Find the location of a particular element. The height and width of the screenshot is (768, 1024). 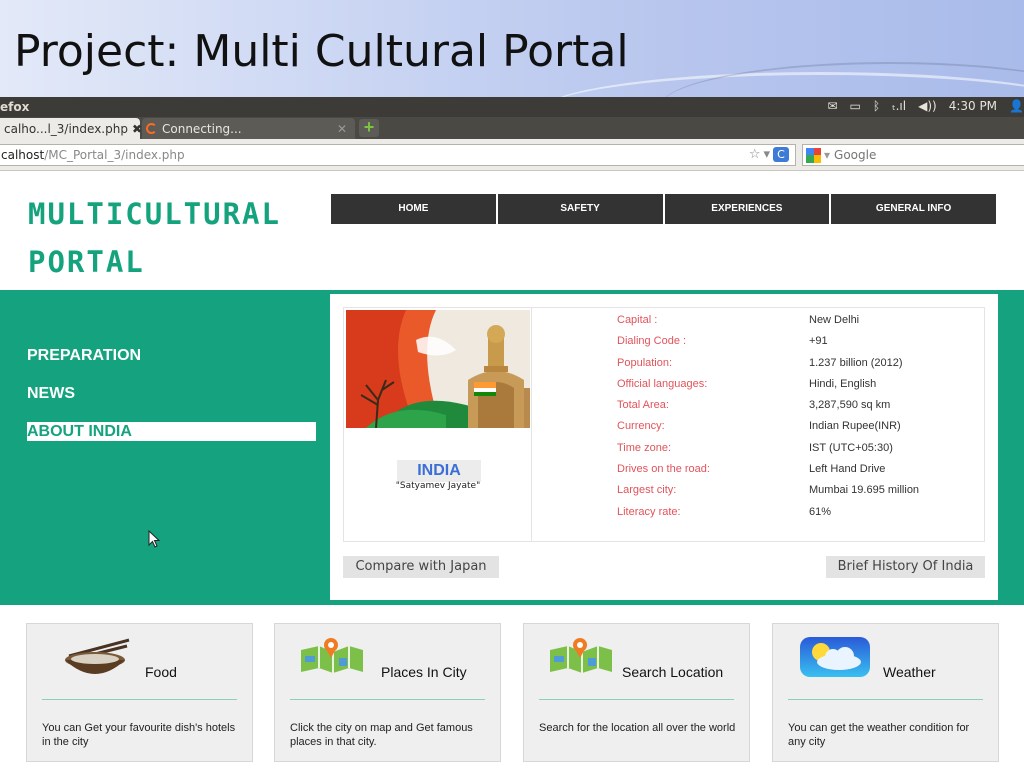

fact-label: Official languages: is located at coordinates (662, 383).